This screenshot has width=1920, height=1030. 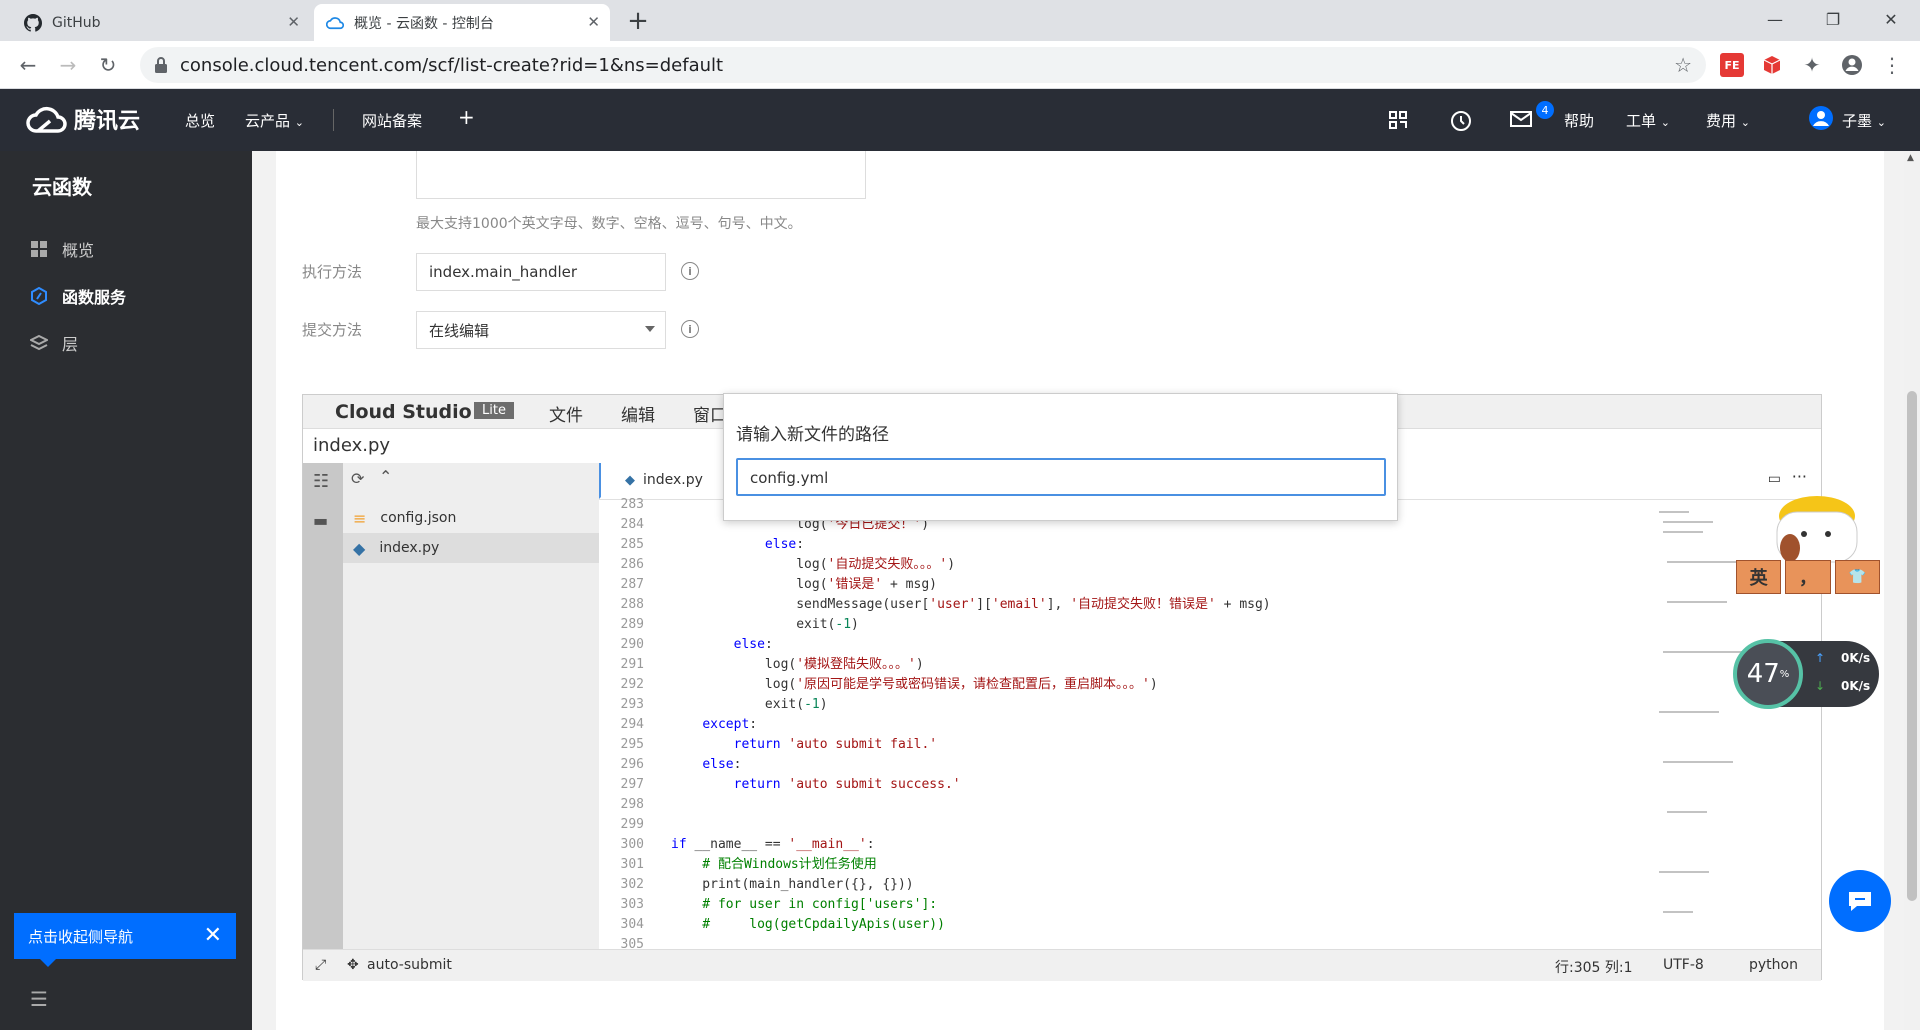 I want to click on extensions-puzzle-icon: ✦, so click(x=1812, y=65).